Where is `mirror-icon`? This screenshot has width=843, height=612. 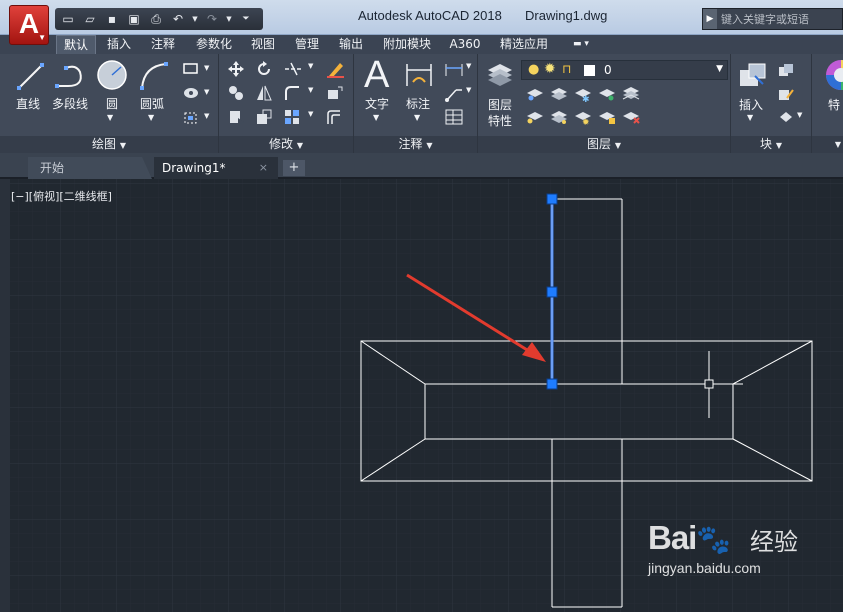
mirror-icon is located at coordinates (264, 93).